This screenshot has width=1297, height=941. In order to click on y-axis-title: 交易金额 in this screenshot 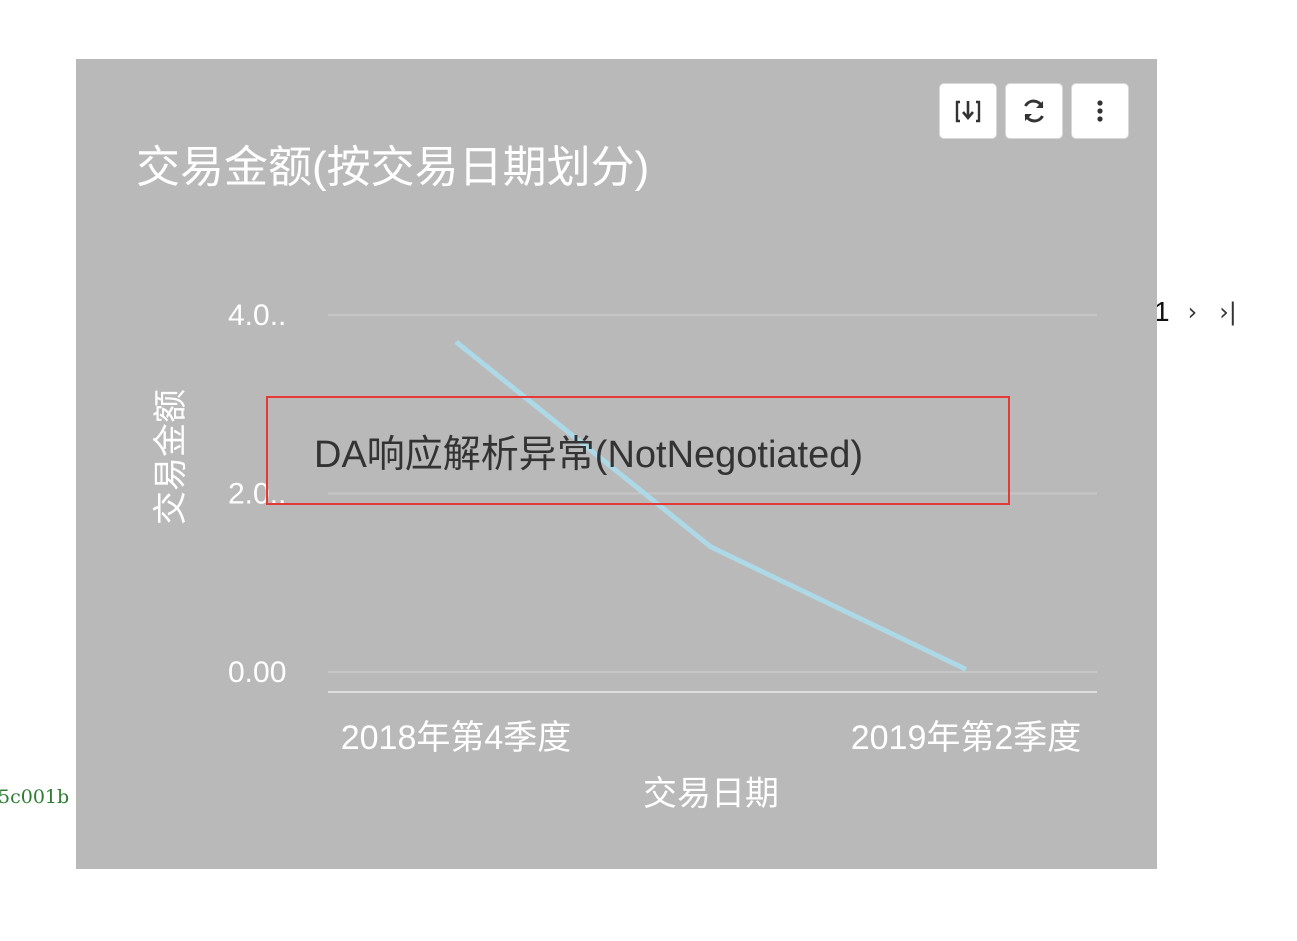, I will do `click(171, 457)`.